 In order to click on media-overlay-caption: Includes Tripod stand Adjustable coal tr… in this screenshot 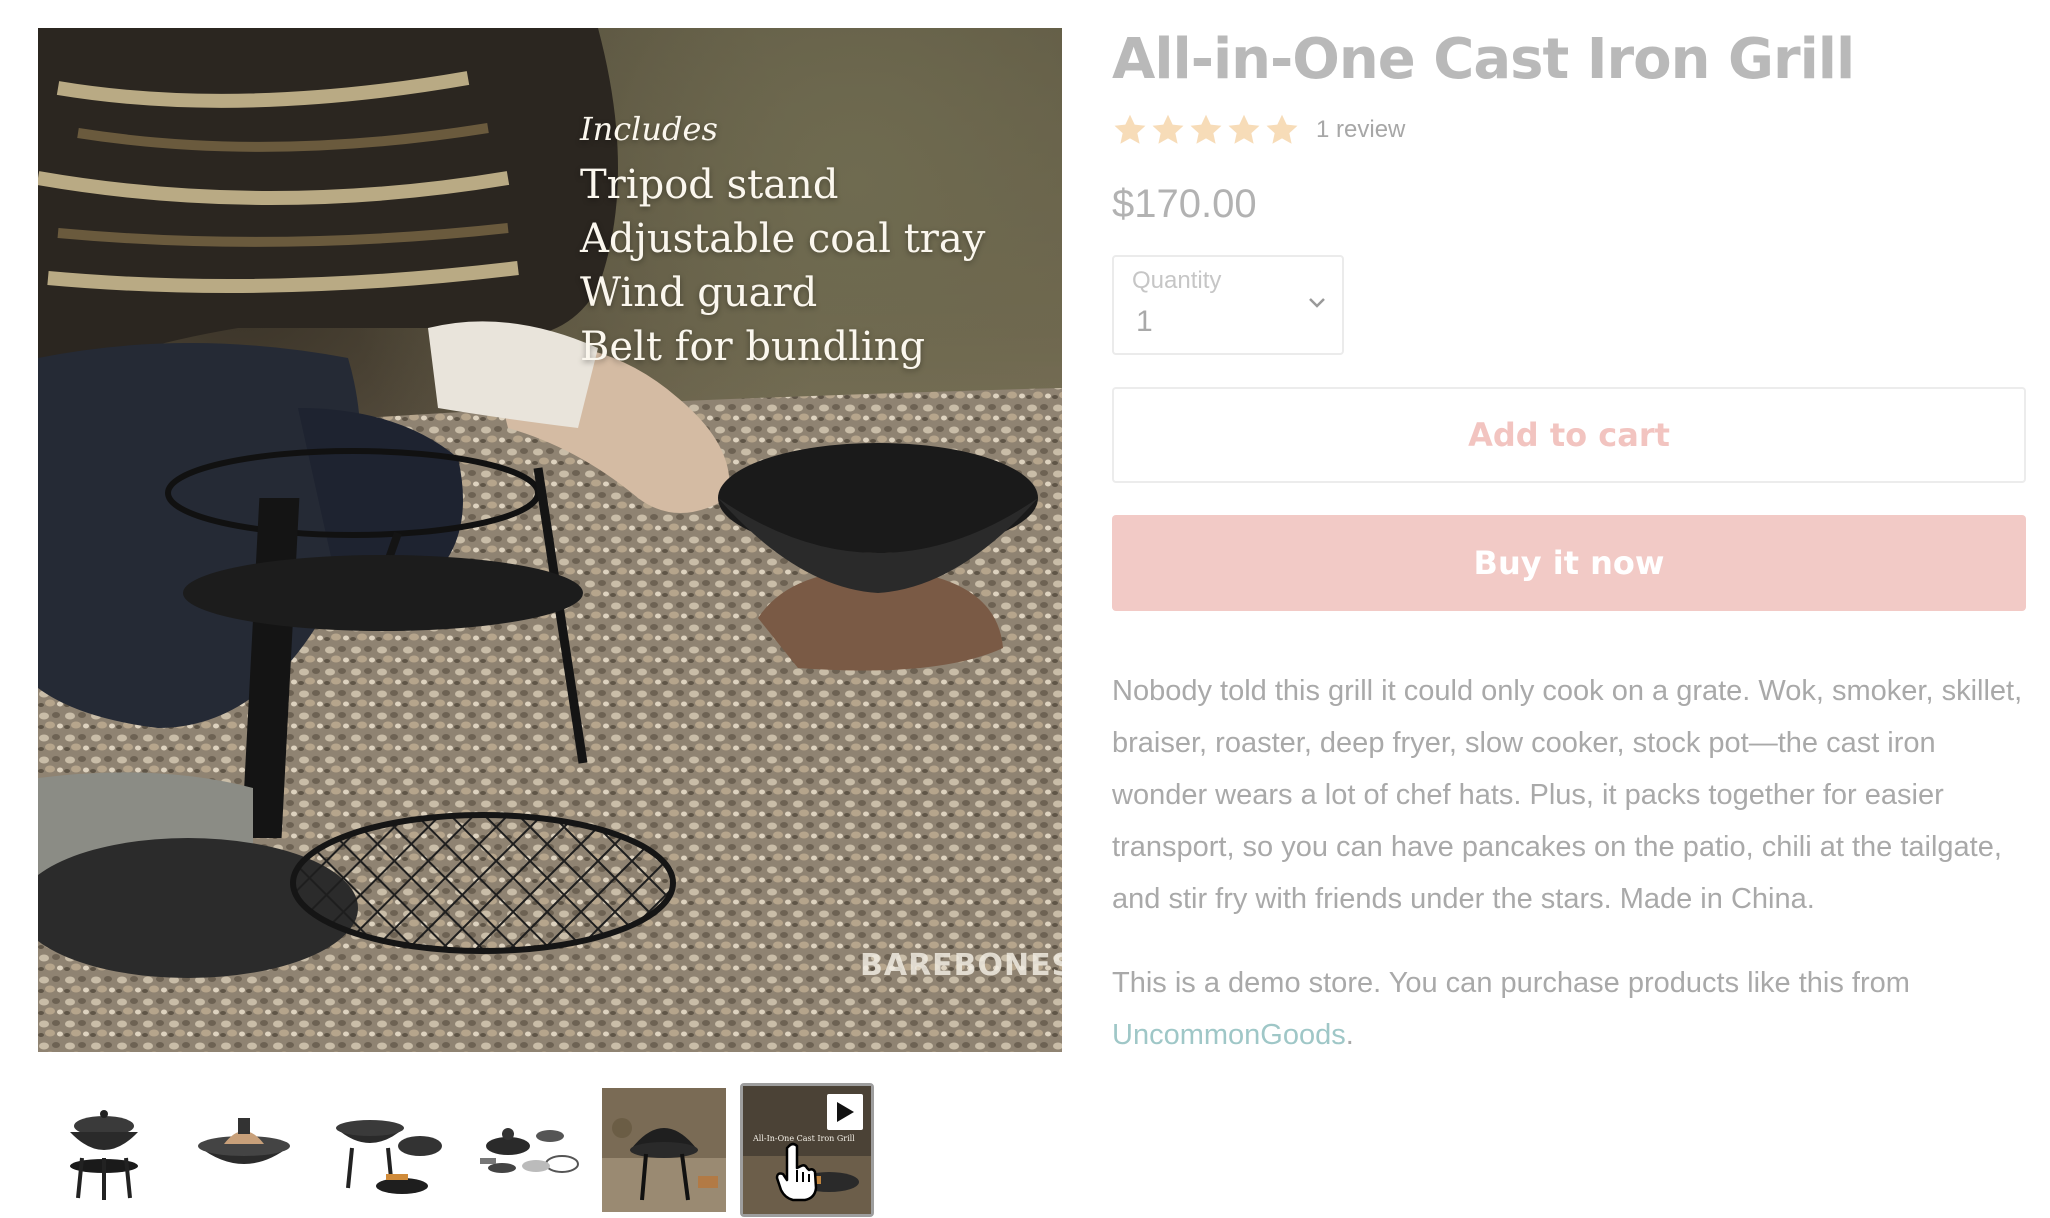, I will do `click(782, 242)`.